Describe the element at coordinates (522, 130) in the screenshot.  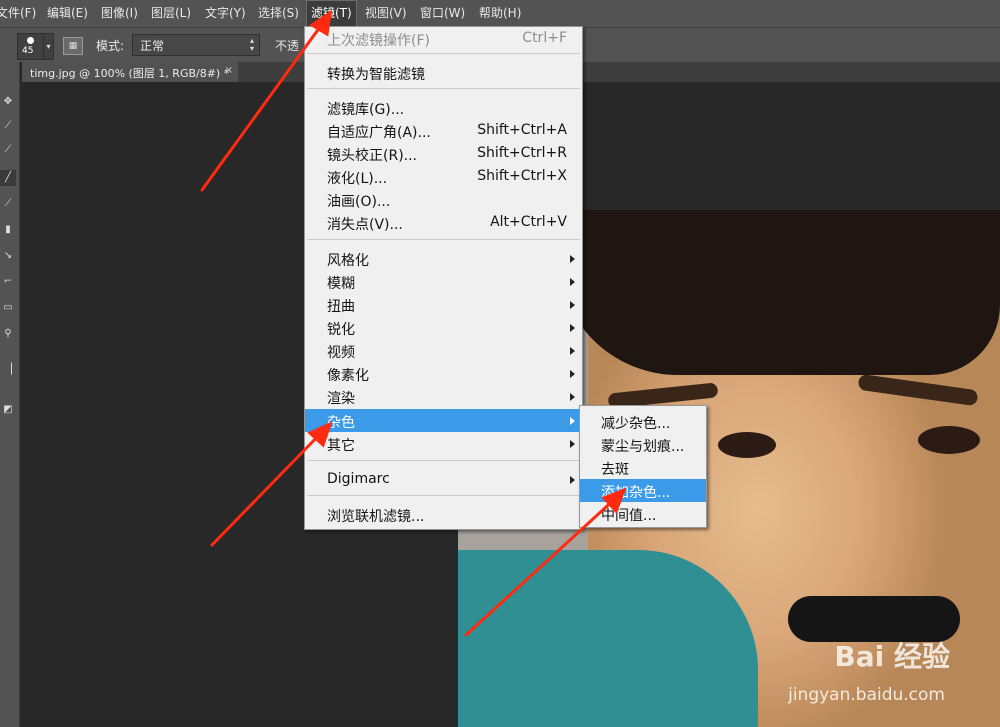
I see `menu-item-shortcut: Shift+Ctrl+A` at that location.